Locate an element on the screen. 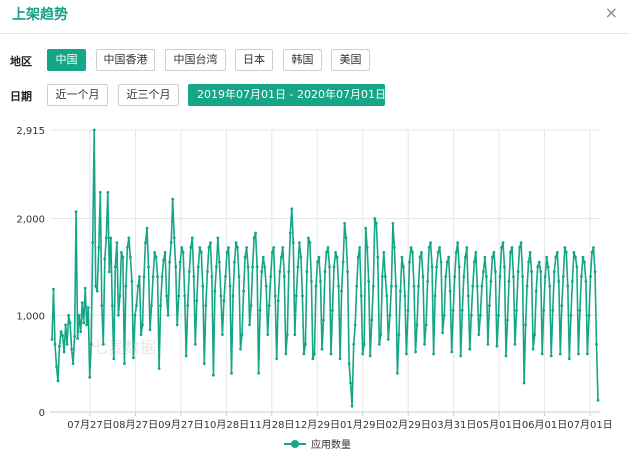 The image size is (630, 460). date-option-last-three-months: 近三个月 is located at coordinates (148, 95).